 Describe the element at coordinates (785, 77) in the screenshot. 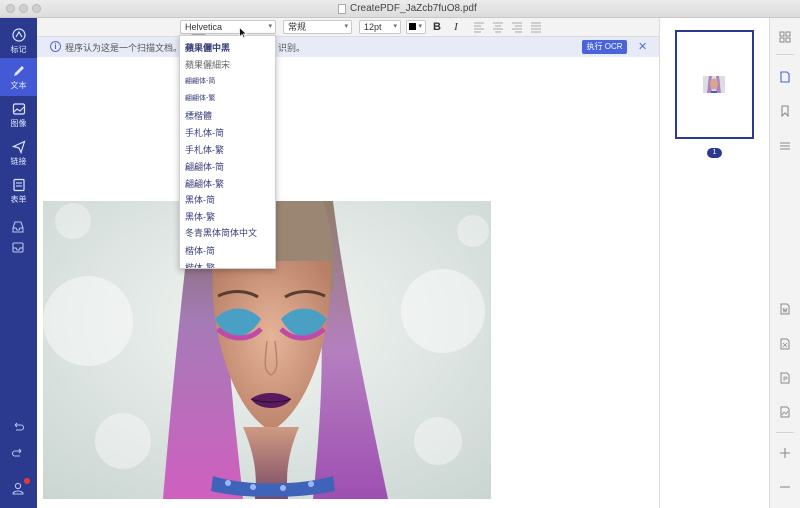

I see `page-icon` at that location.